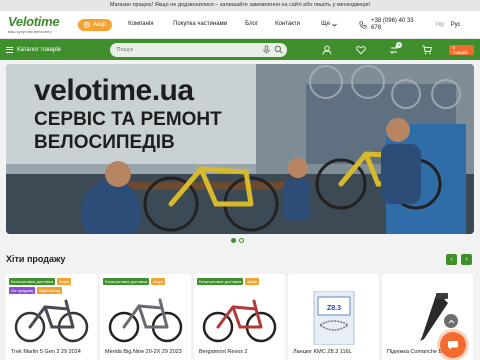 The width and height of the screenshot is (480, 360). Describe the element at coordinates (363, 24) in the screenshot. I see `phone-icon` at that location.